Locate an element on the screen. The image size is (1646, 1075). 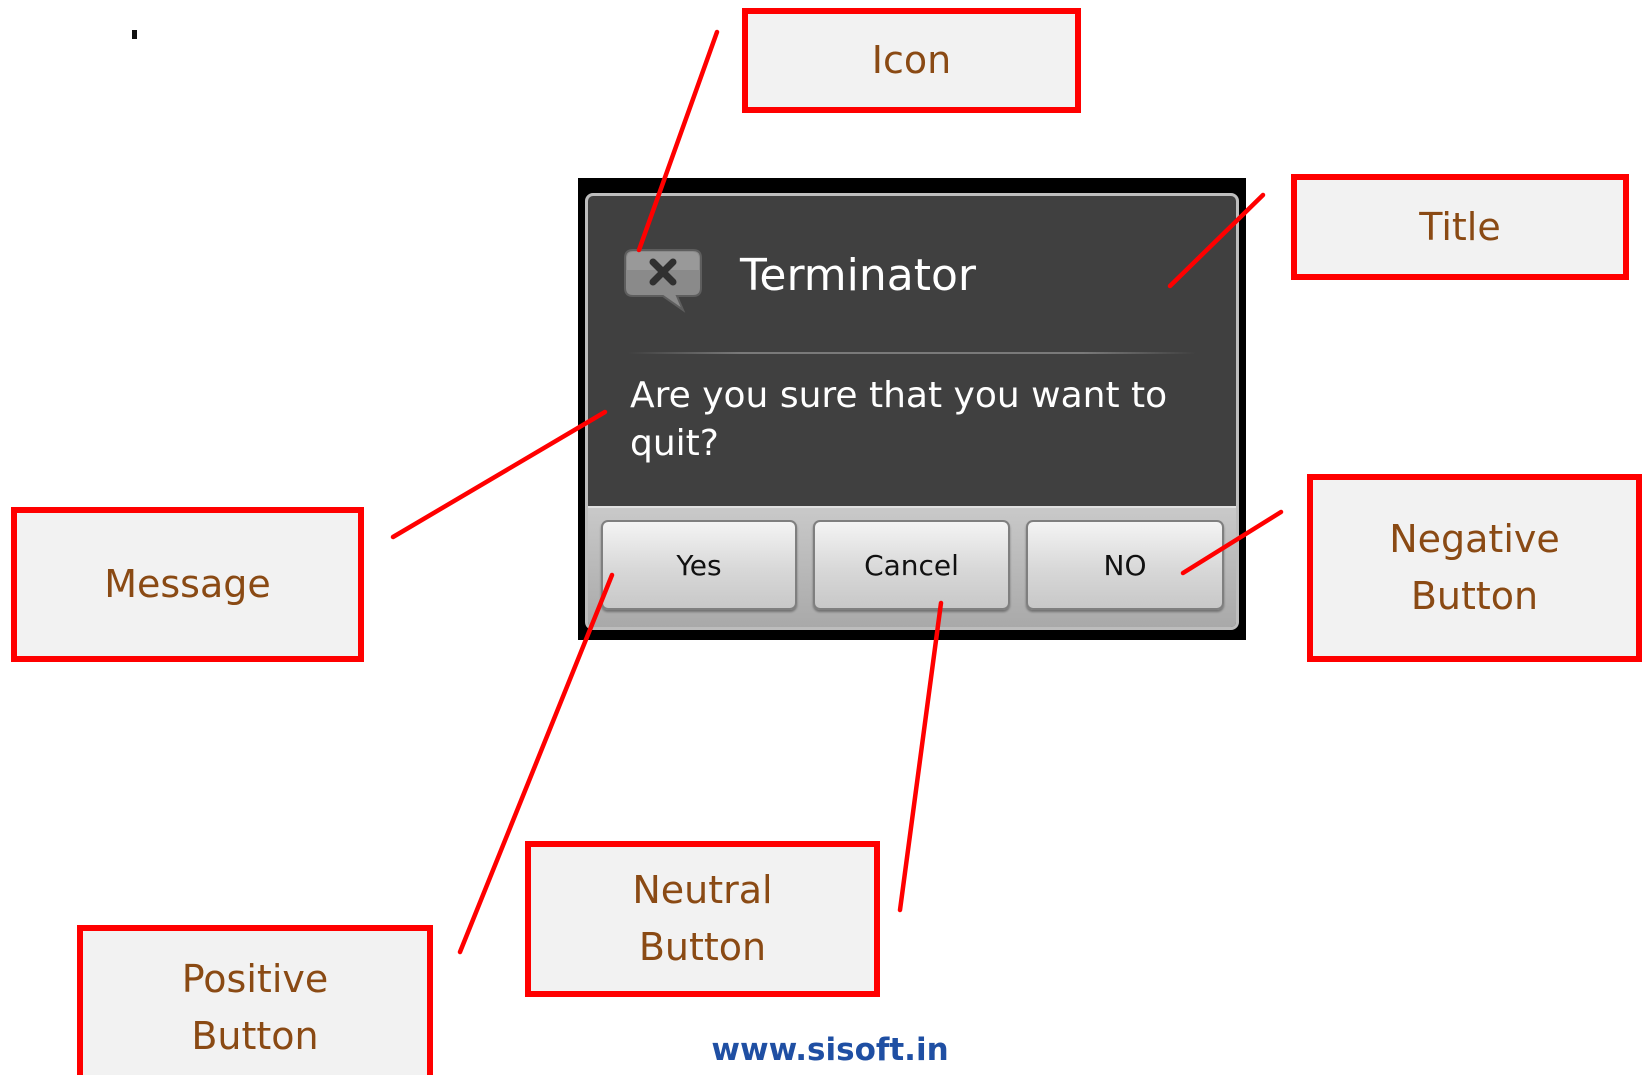
dialog-header: Terminator is located at coordinates (912, 271).